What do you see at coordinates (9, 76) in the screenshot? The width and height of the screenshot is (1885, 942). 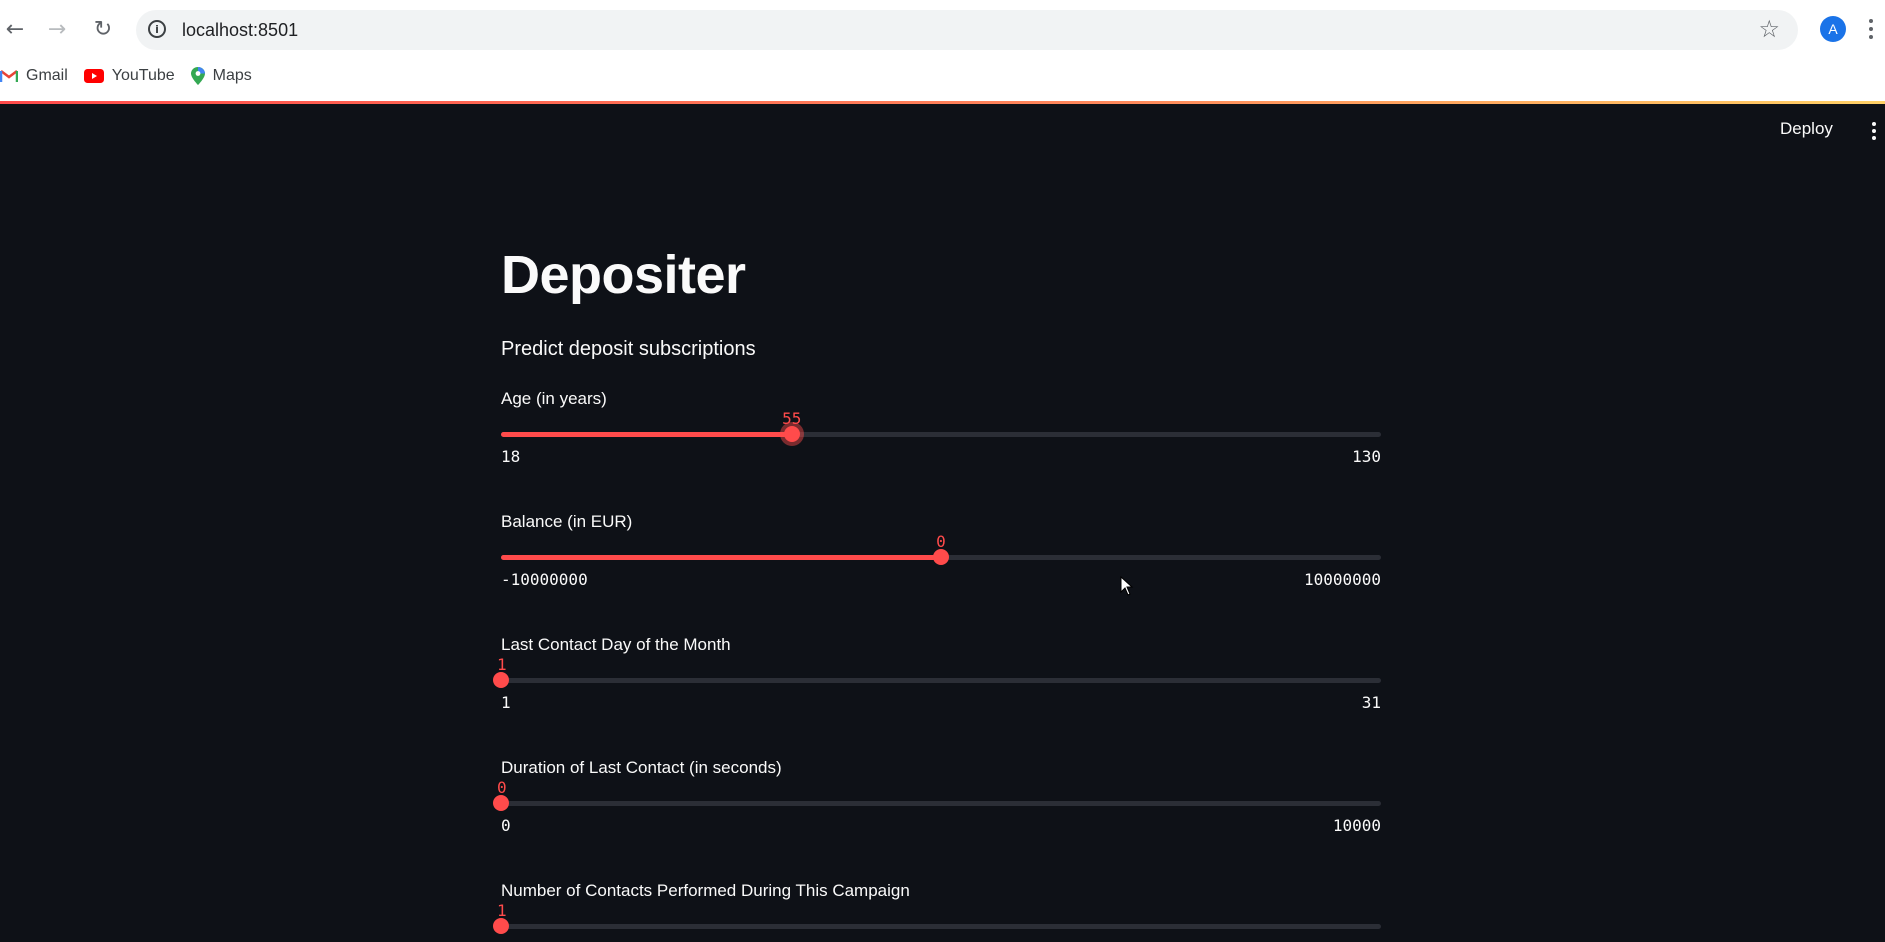 I see `gmail-icon` at bounding box center [9, 76].